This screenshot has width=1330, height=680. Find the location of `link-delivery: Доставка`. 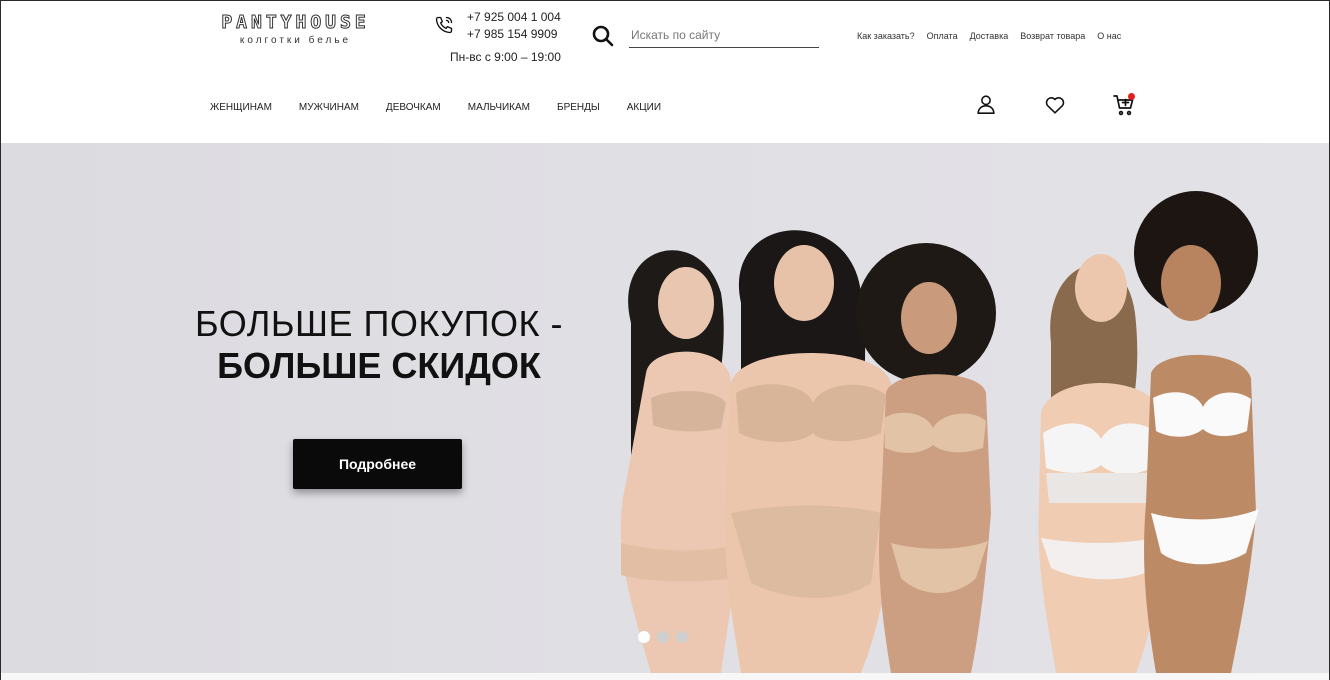

link-delivery: Доставка is located at coordinates (989, 36).